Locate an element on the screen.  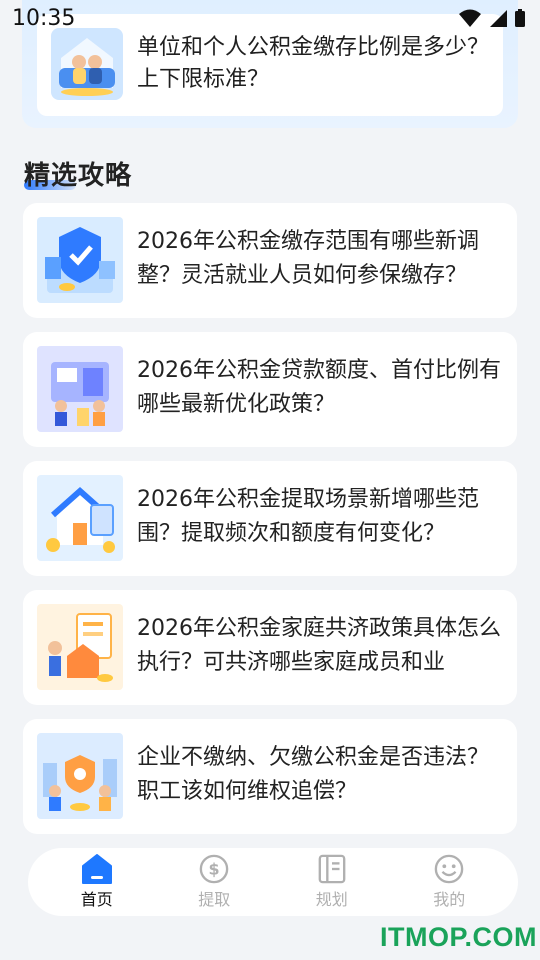
status-bar: 10:35 is located at coordinates (270, 18).